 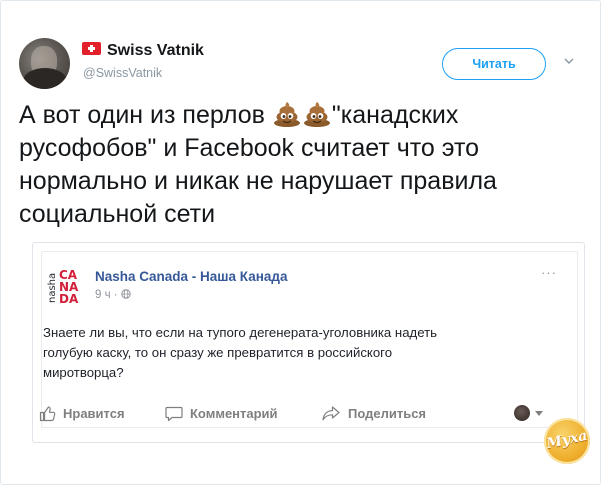 I want to click on post-timestamp: 9 ч ·, so click(x=113, y=295).